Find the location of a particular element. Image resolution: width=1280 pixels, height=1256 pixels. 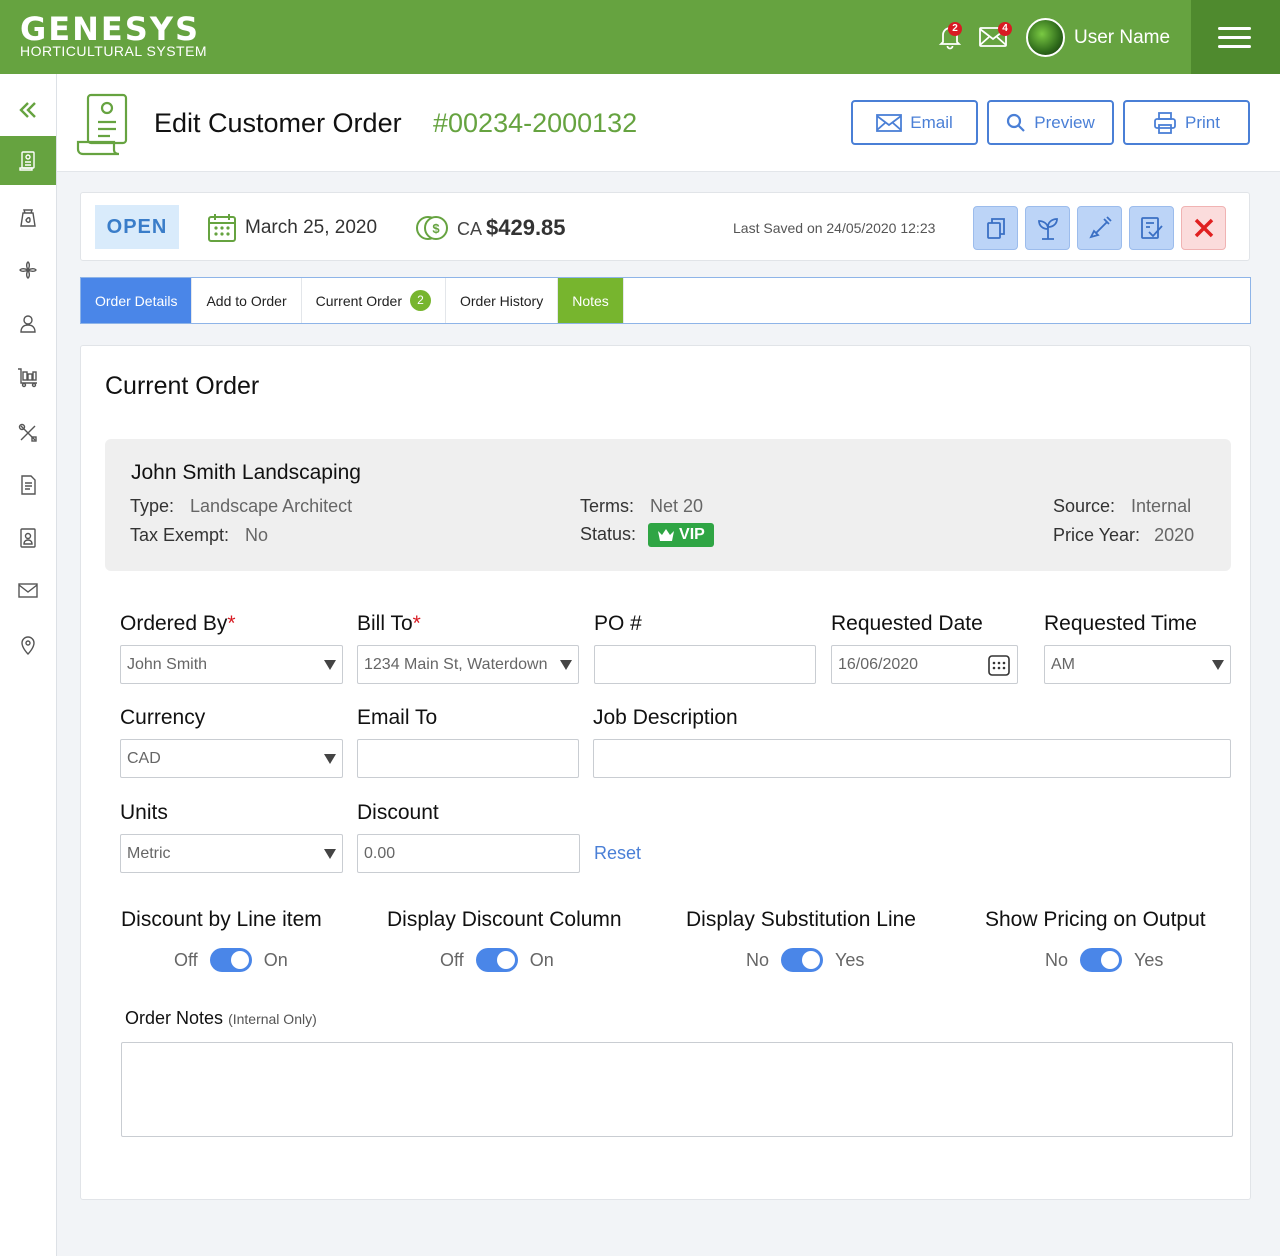

collapse-icon is located at coordinates (27, 110).